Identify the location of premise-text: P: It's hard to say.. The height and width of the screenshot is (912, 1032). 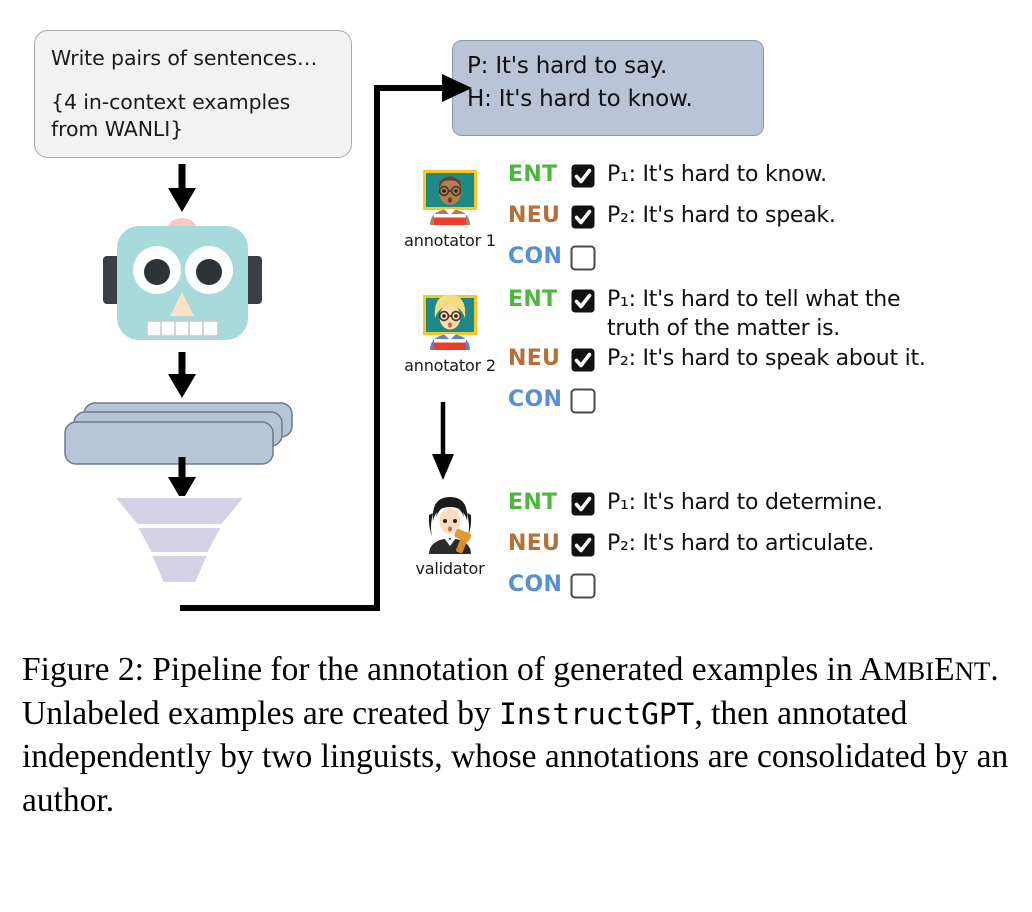
(567, 66).